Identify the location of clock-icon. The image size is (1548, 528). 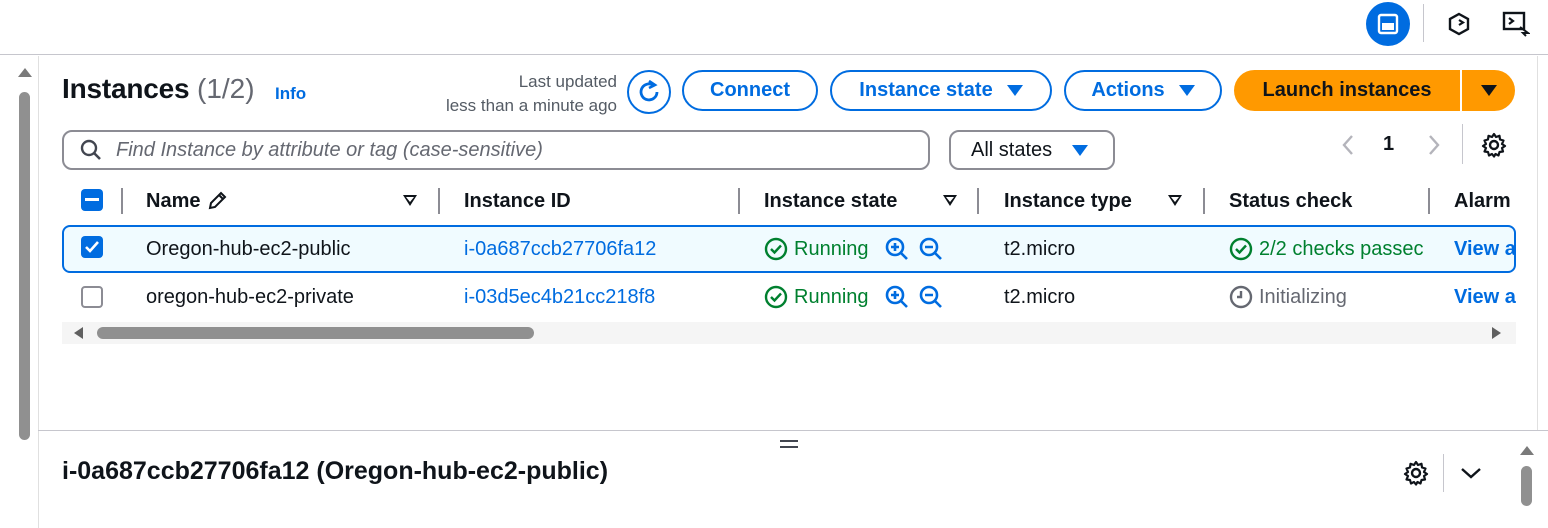
(1241, 297).